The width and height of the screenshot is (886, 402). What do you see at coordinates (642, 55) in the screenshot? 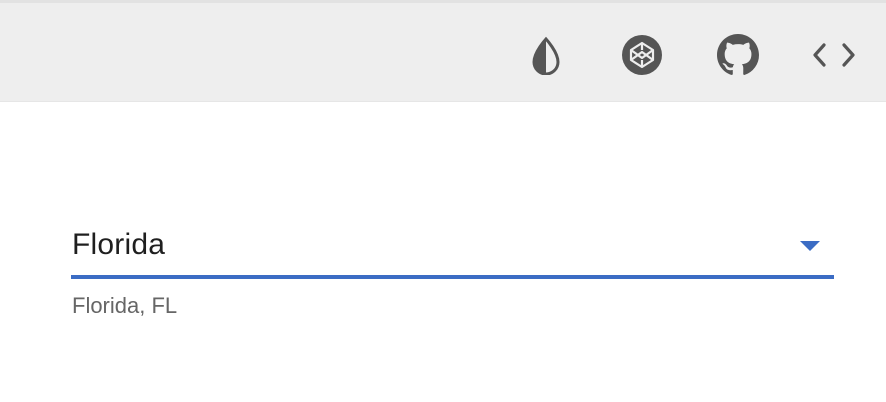
I see `codepen-icon` at bounding box center [642, 55].